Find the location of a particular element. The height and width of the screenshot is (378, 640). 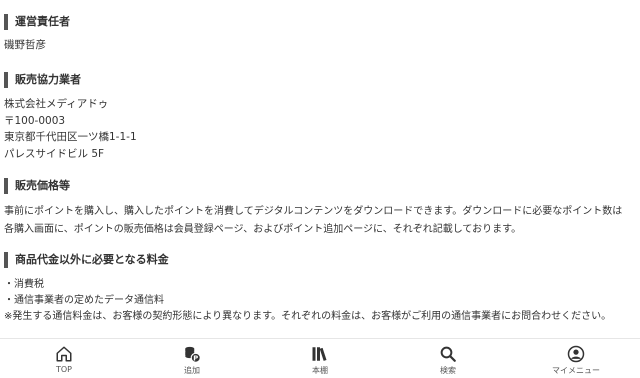

section-operator: 運営責任者 磯野哲彦 is located at coordinates (320, 34).